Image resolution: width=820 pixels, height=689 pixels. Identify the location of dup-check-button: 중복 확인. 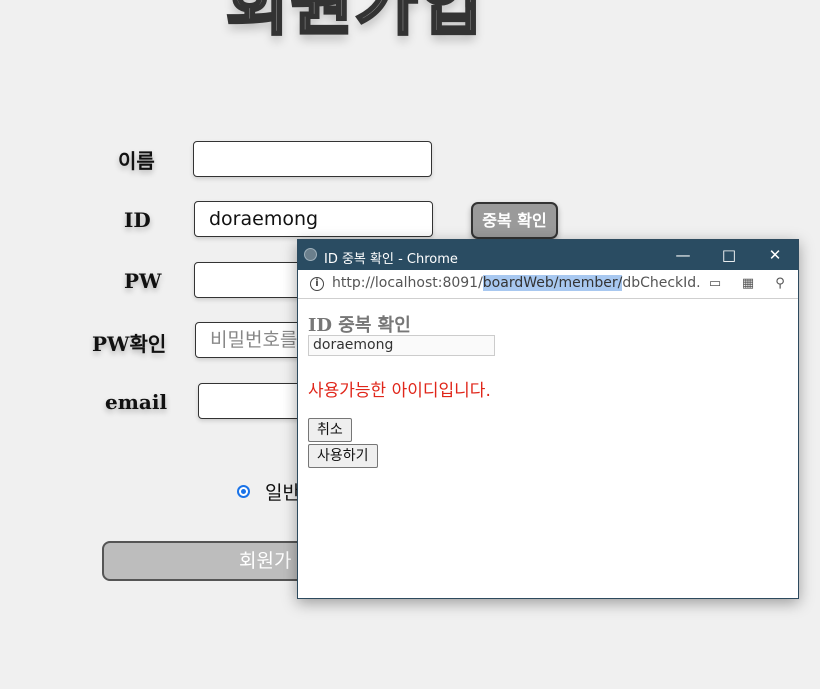
(514, 220).